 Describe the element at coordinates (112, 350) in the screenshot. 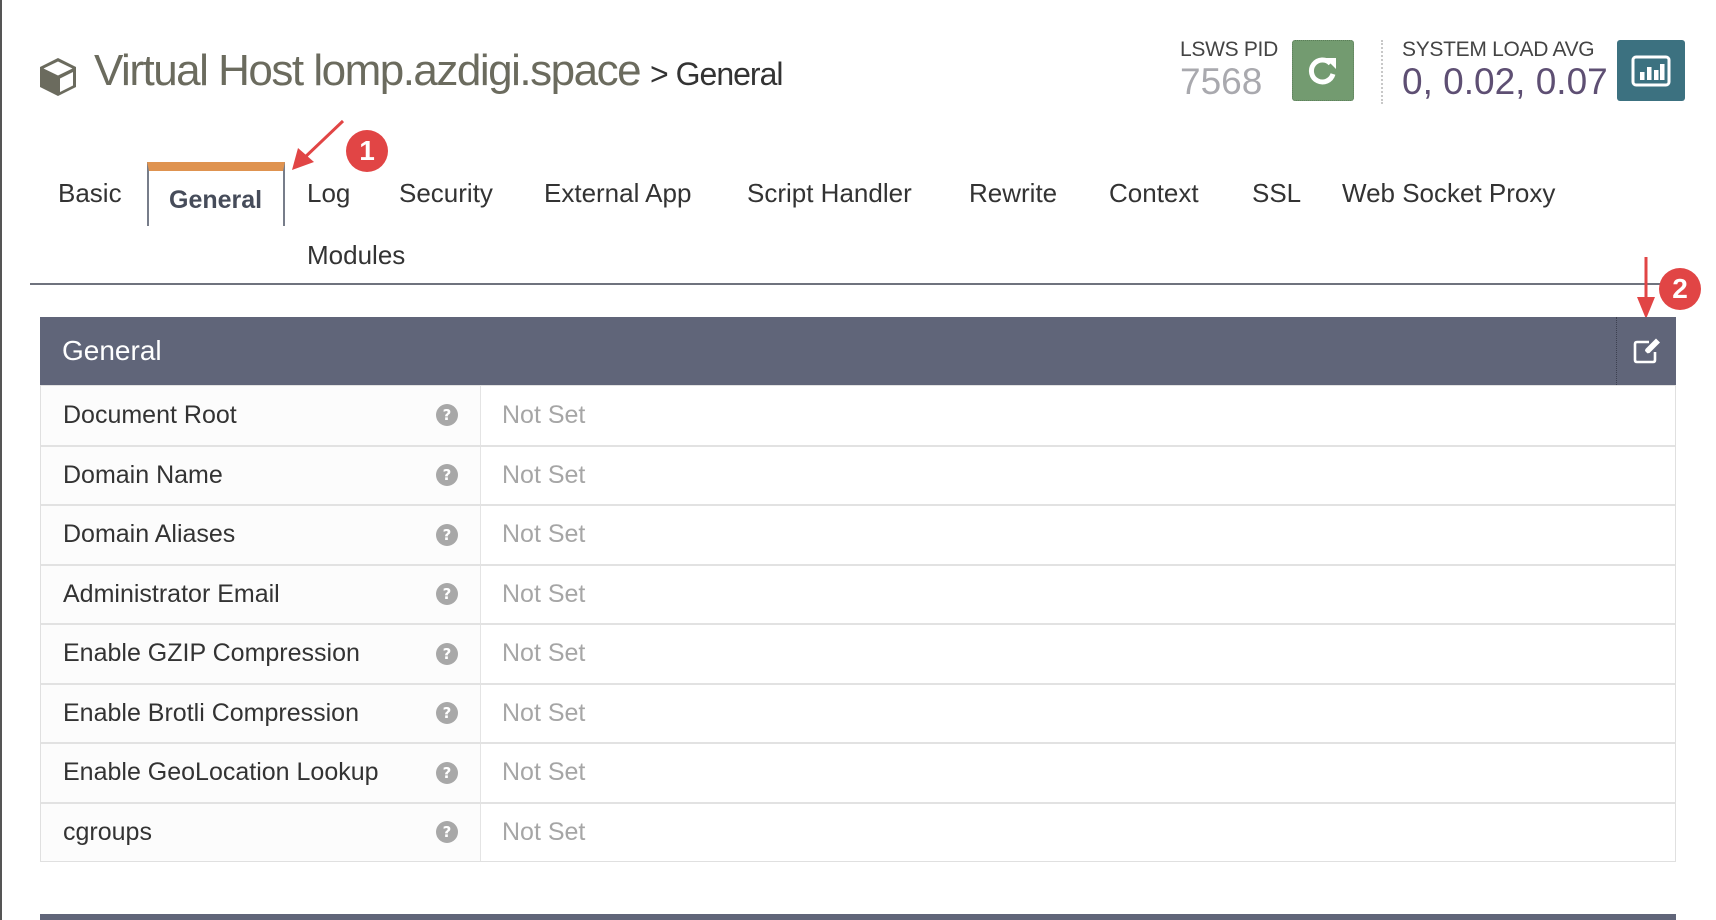

I see `panel-title: General` at that location.